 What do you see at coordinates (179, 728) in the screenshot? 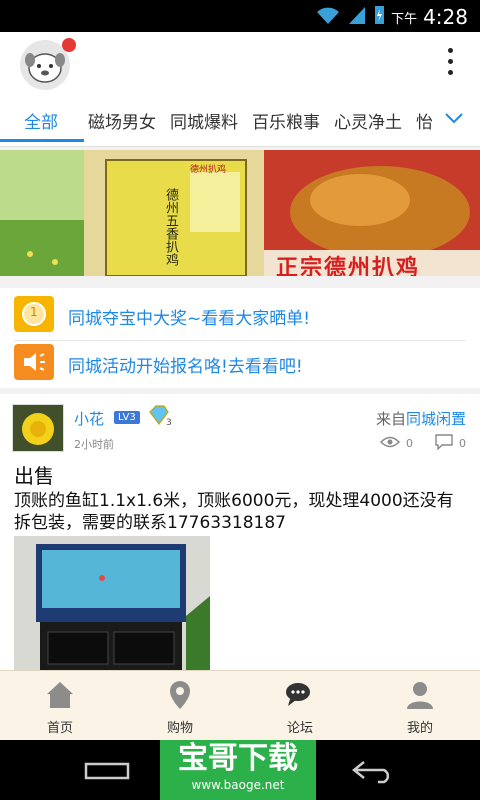
I see `nav-label: 购物` at bounding box center [179, 728].